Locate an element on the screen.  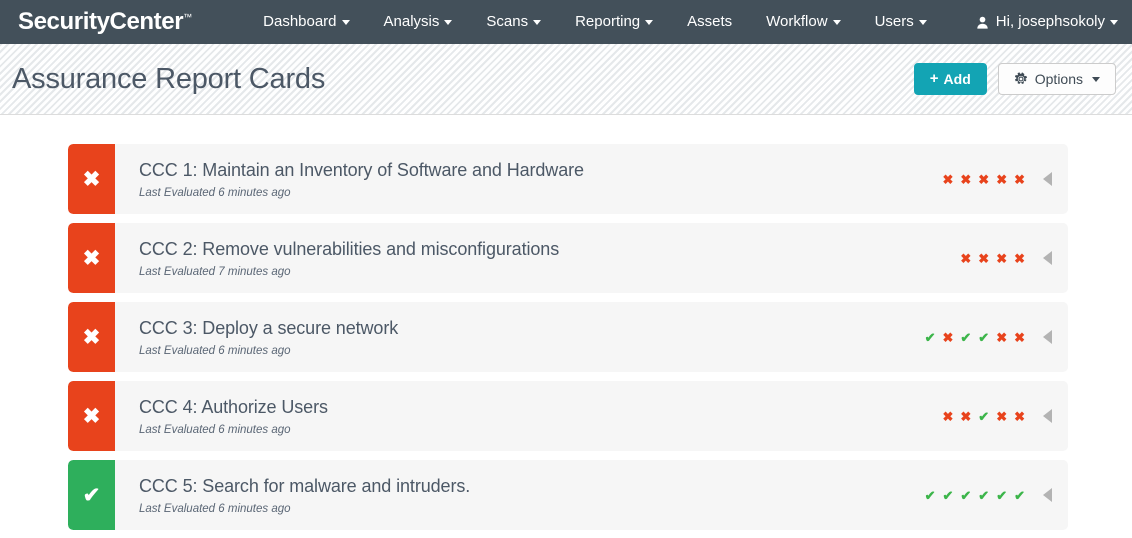
nav-item-analysis: Analysis is located at coordinates (418, 22).